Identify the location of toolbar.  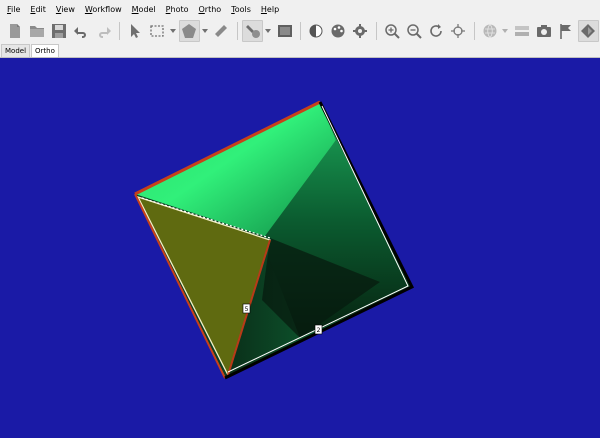
(300, 30).